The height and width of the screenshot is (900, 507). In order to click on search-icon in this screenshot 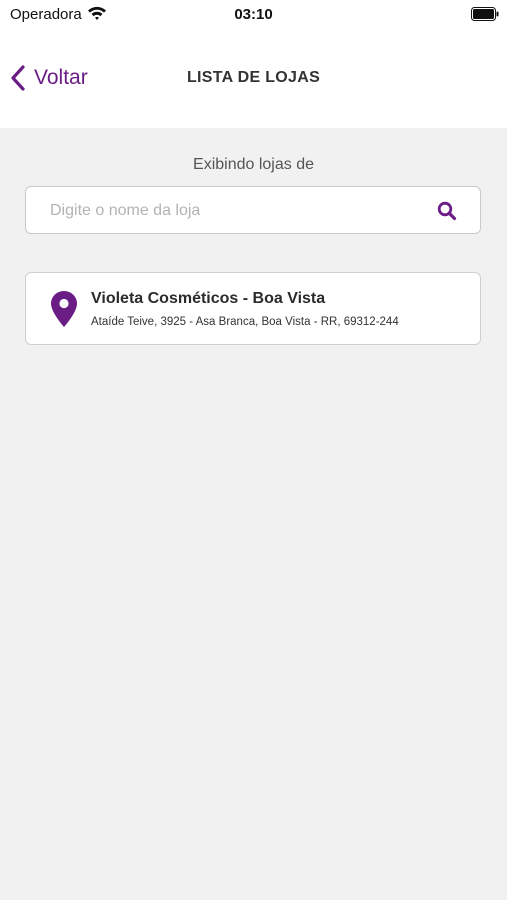, I will do `click(447, 211)`.